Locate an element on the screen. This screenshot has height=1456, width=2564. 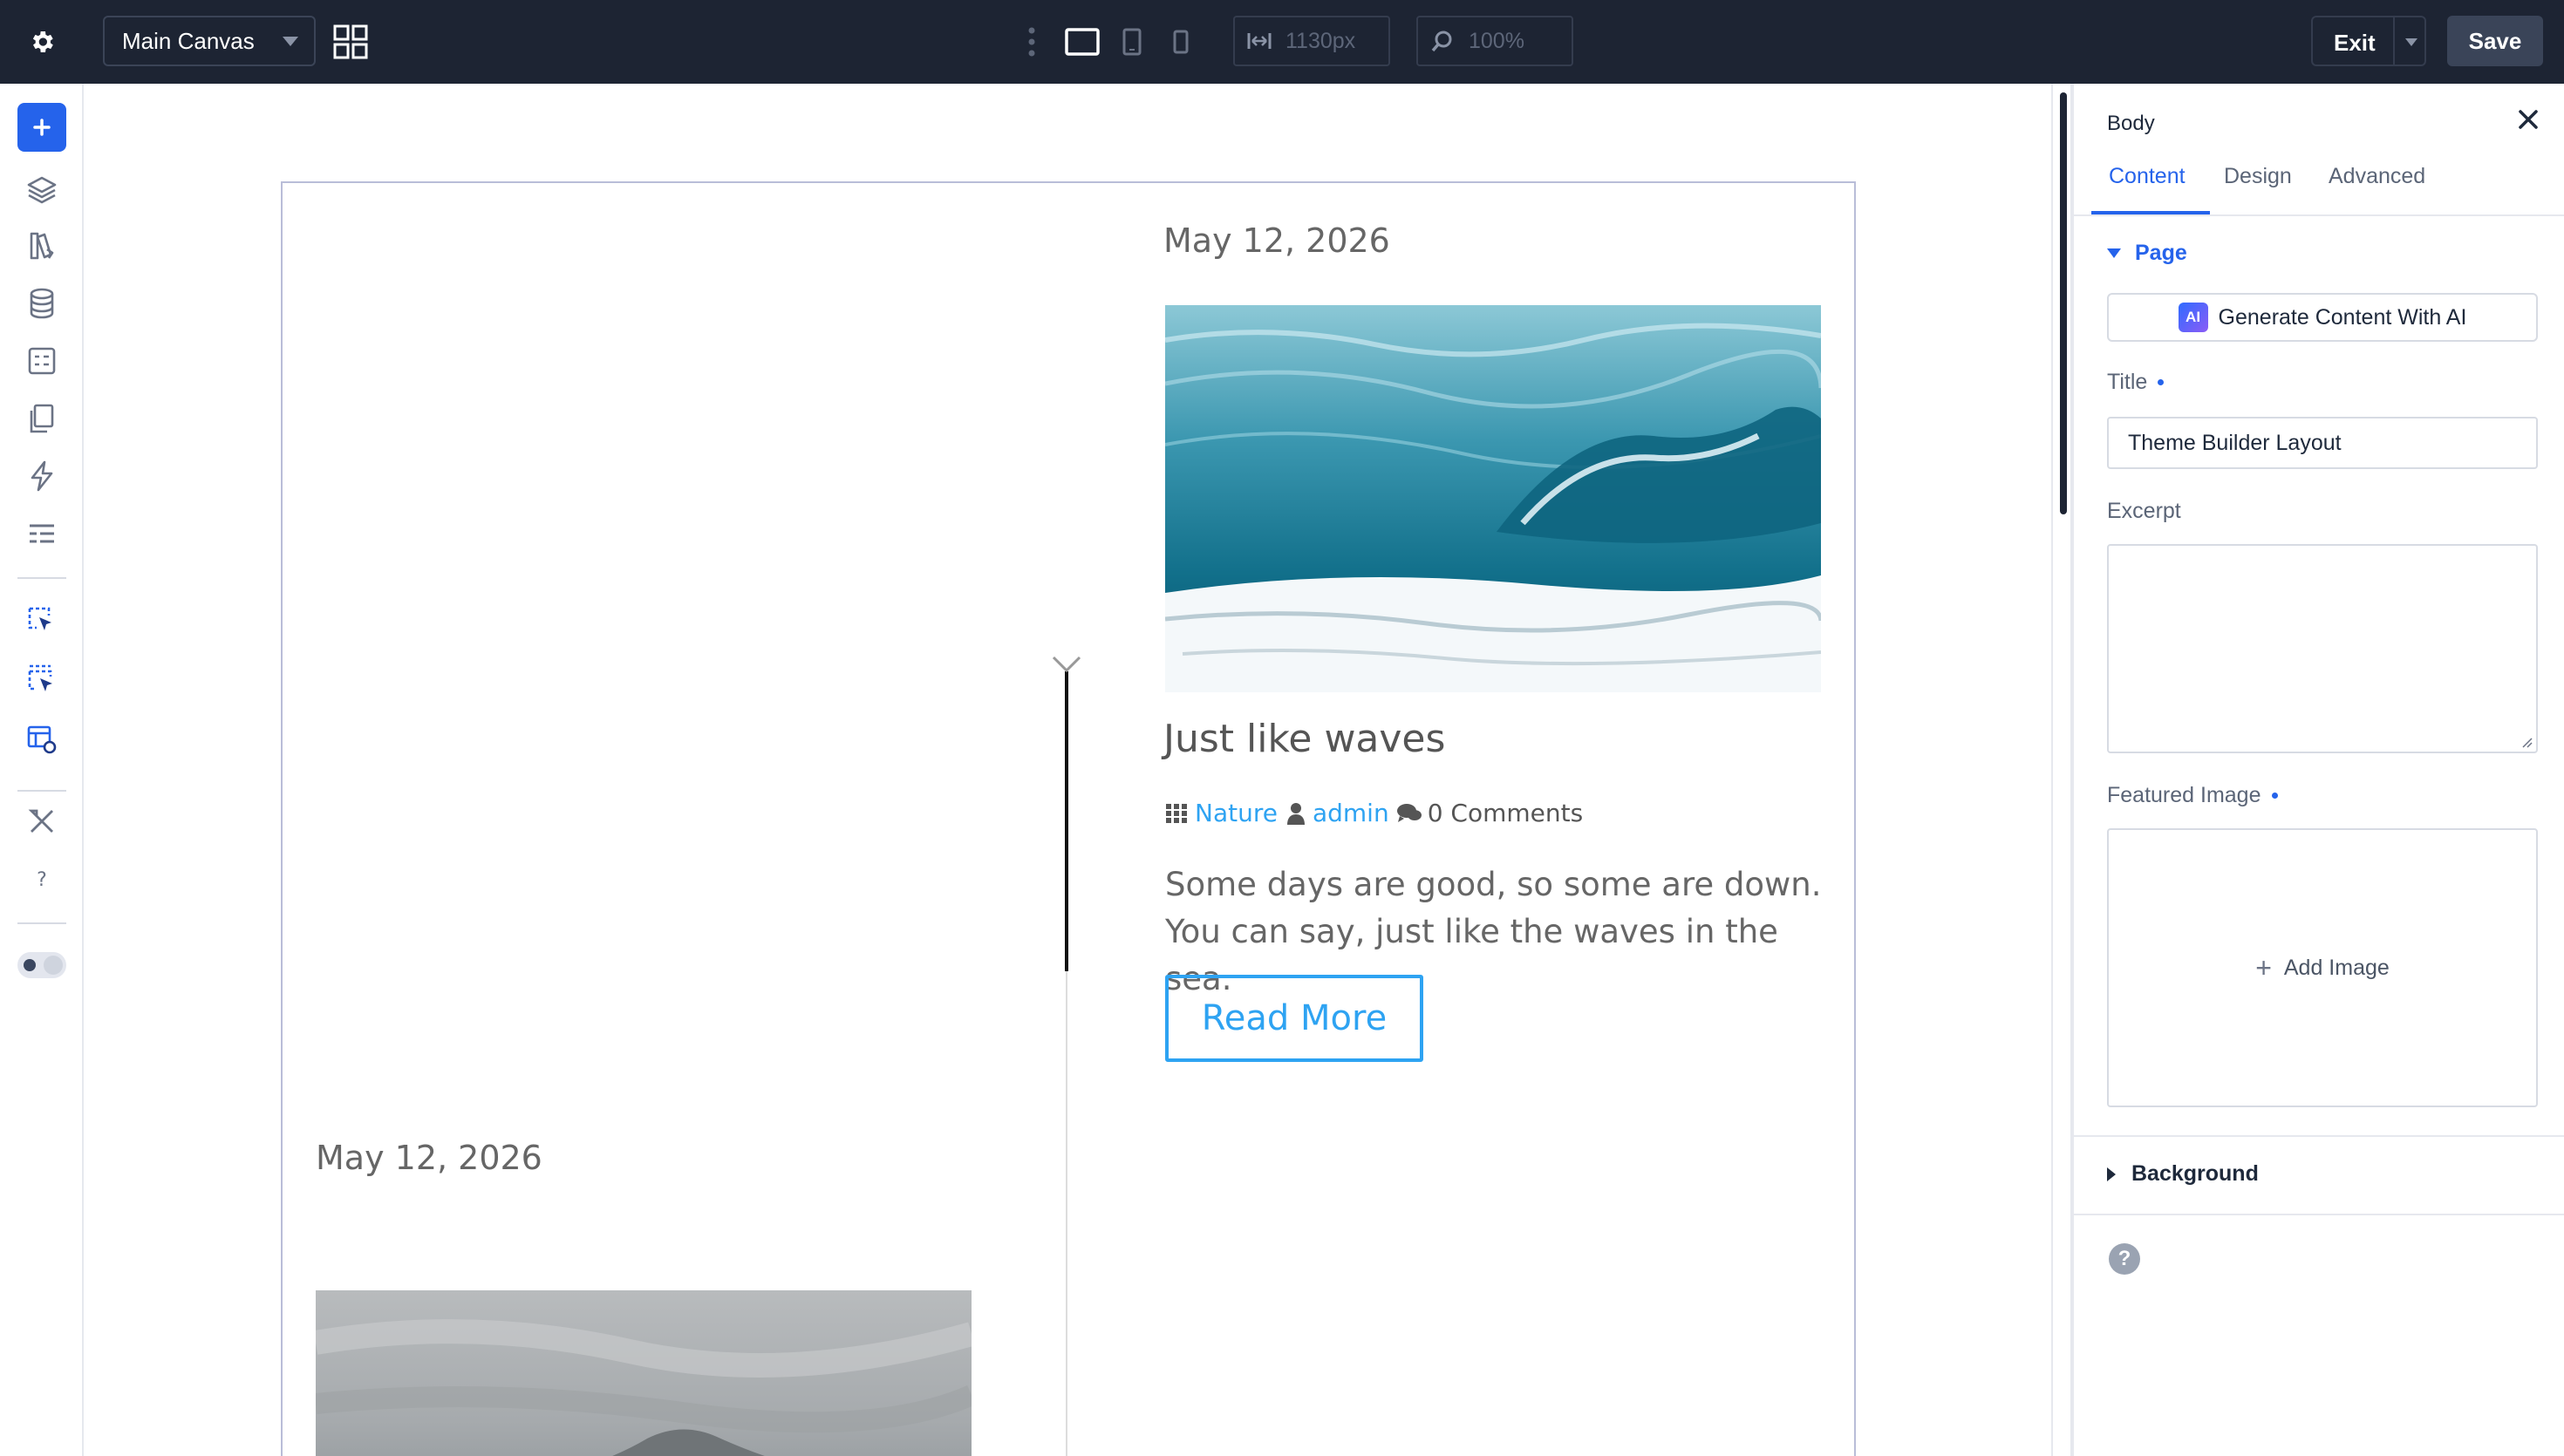
title-label: Title is located at coordinates (2136, 382).